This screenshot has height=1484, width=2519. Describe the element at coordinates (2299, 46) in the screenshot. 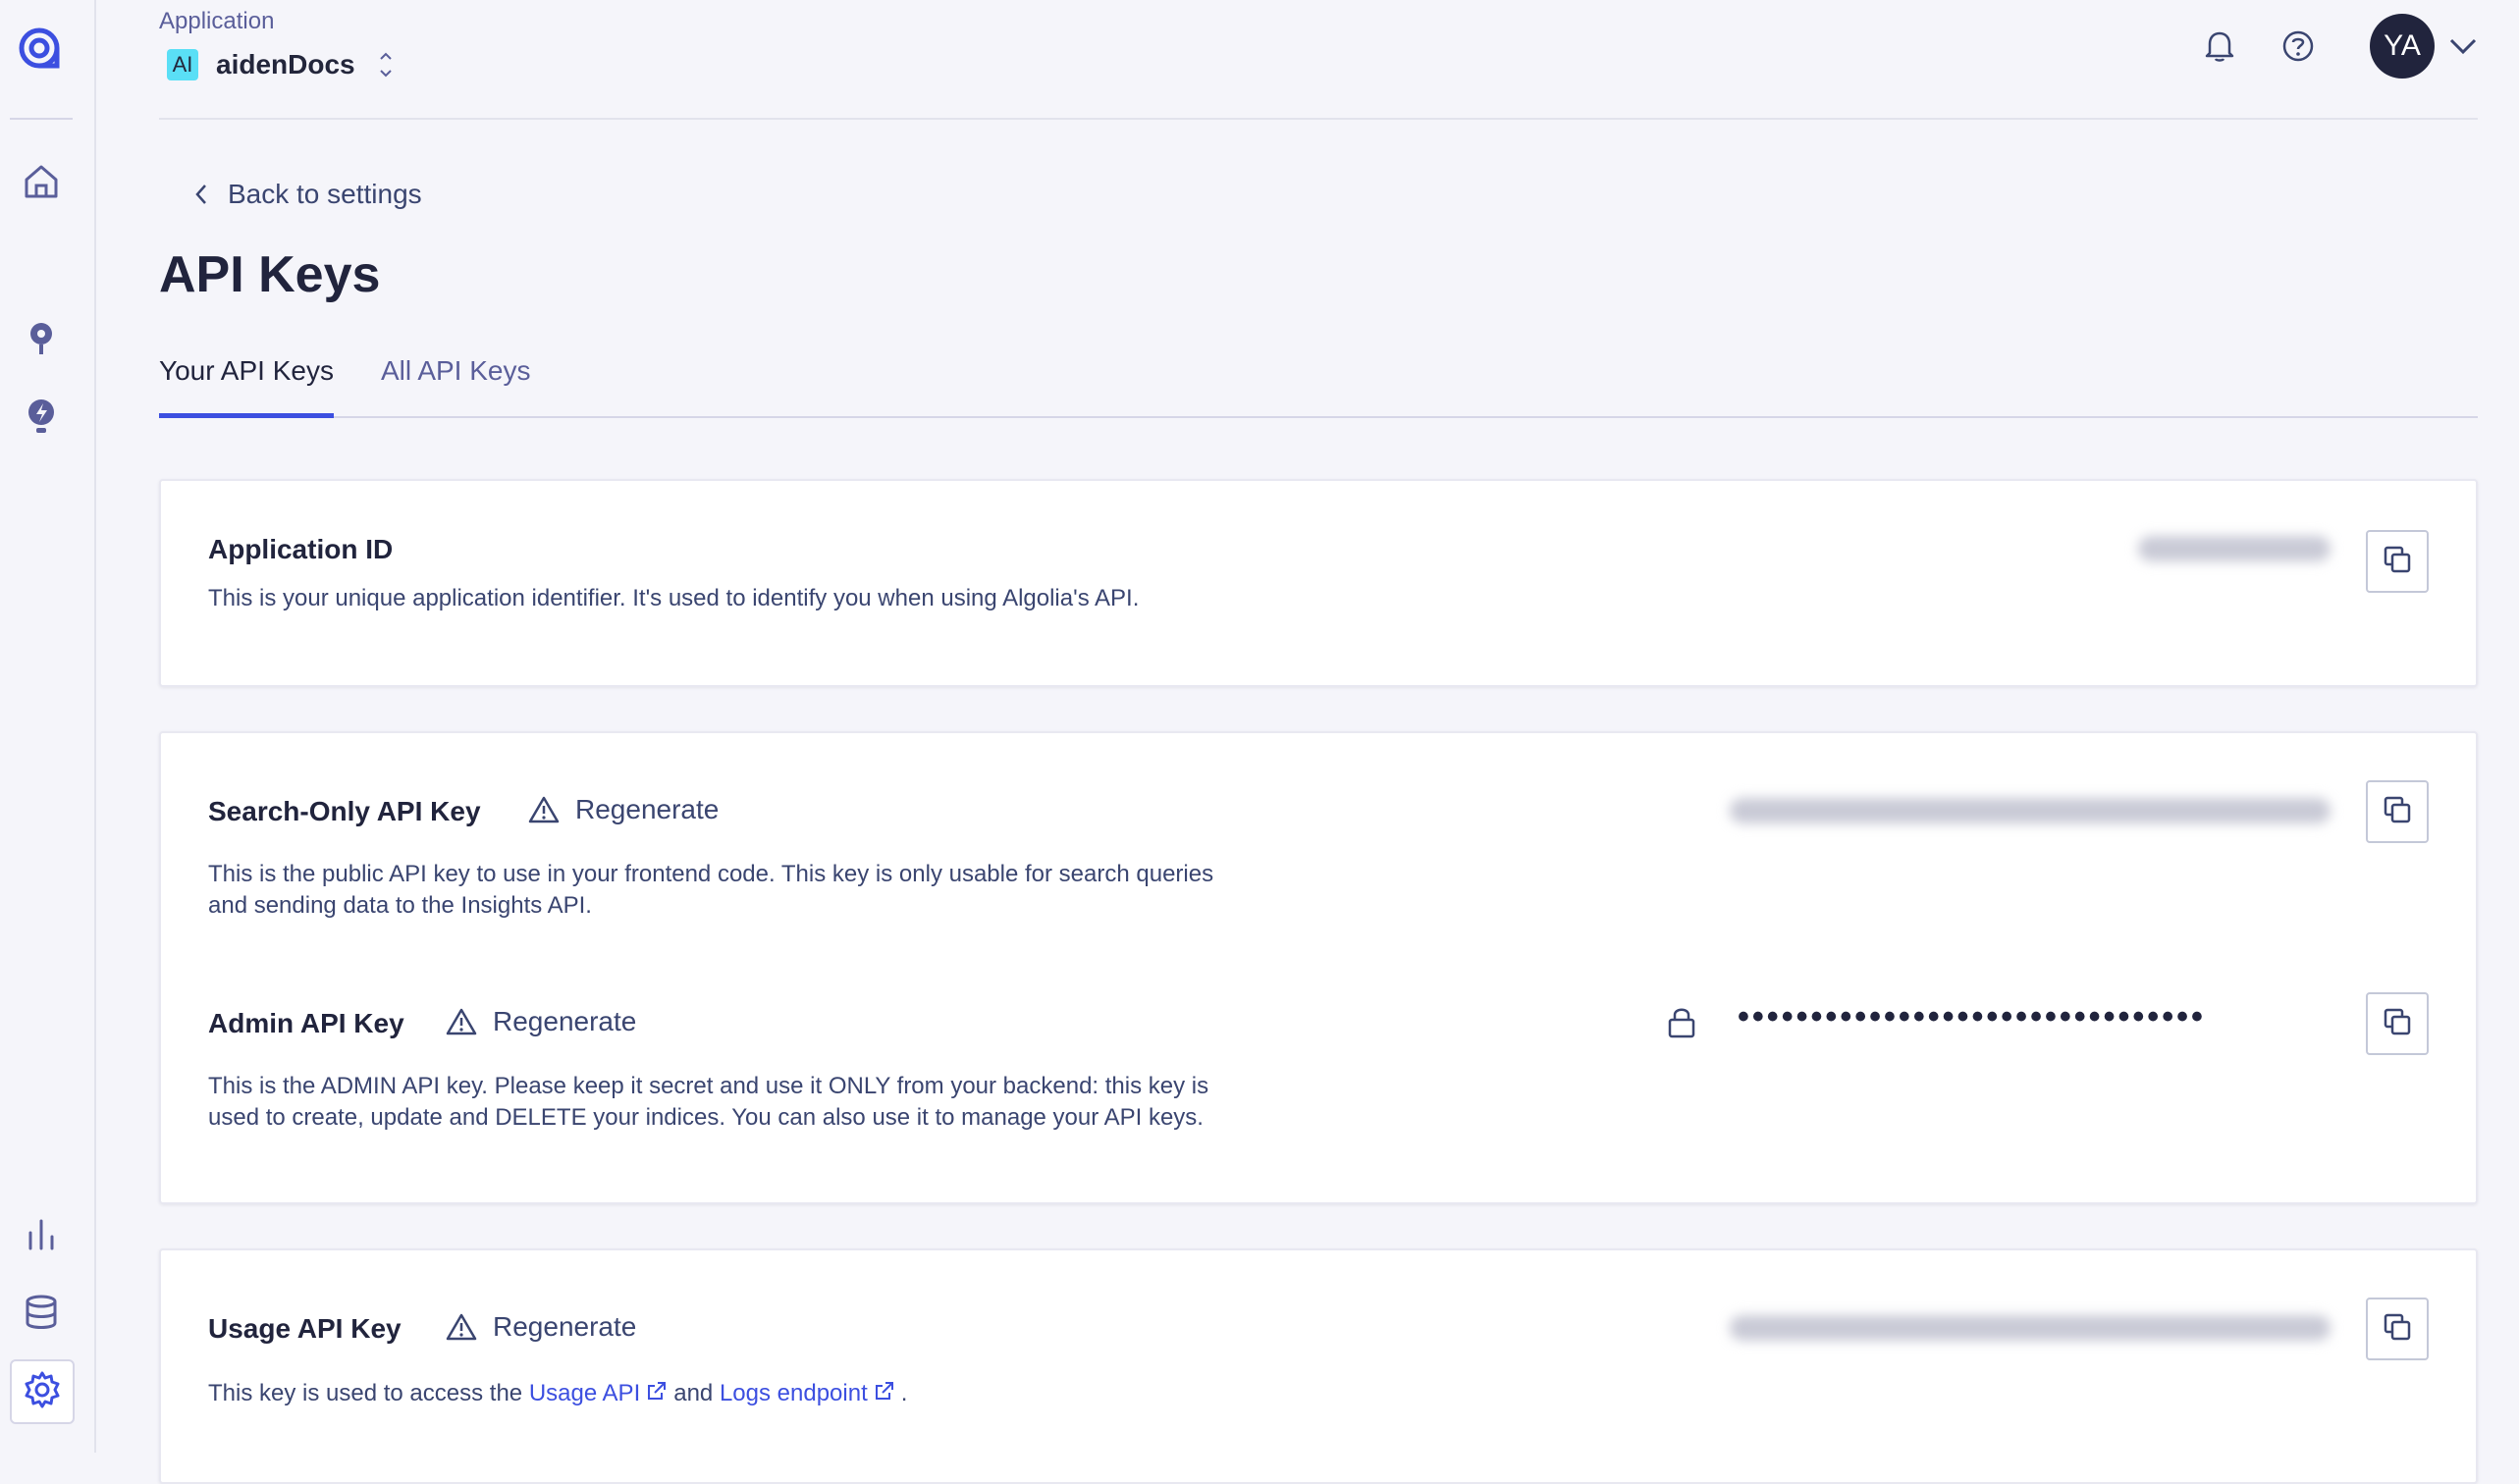

I see `help-icon` at that location.